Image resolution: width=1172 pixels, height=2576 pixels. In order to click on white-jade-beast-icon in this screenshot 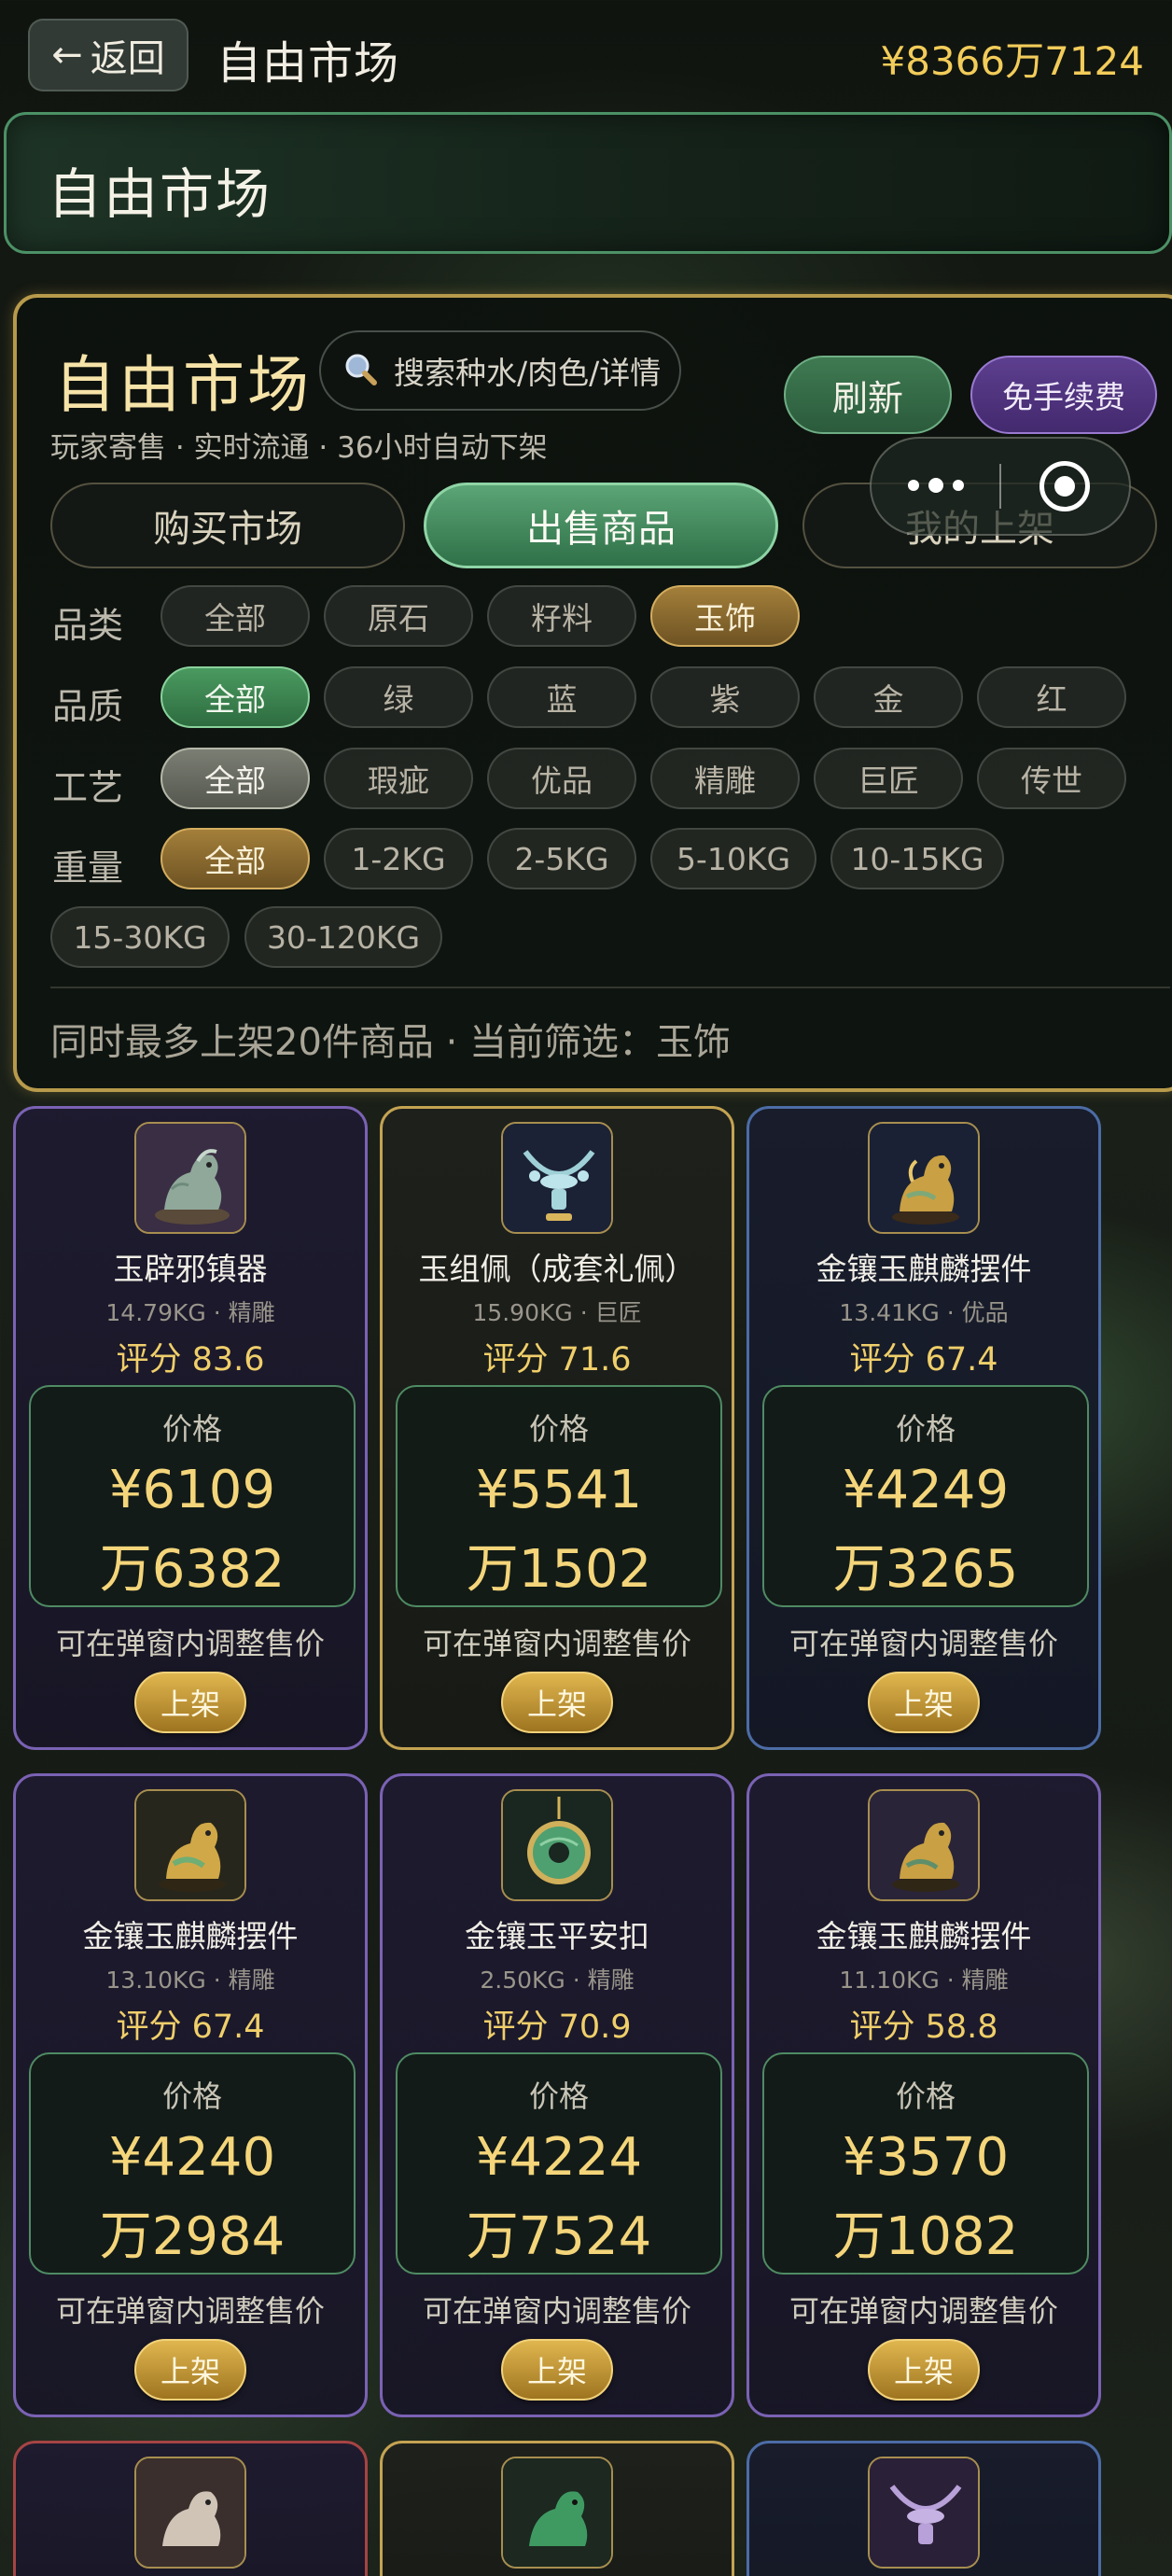, I will do `click(190, 2513)`.